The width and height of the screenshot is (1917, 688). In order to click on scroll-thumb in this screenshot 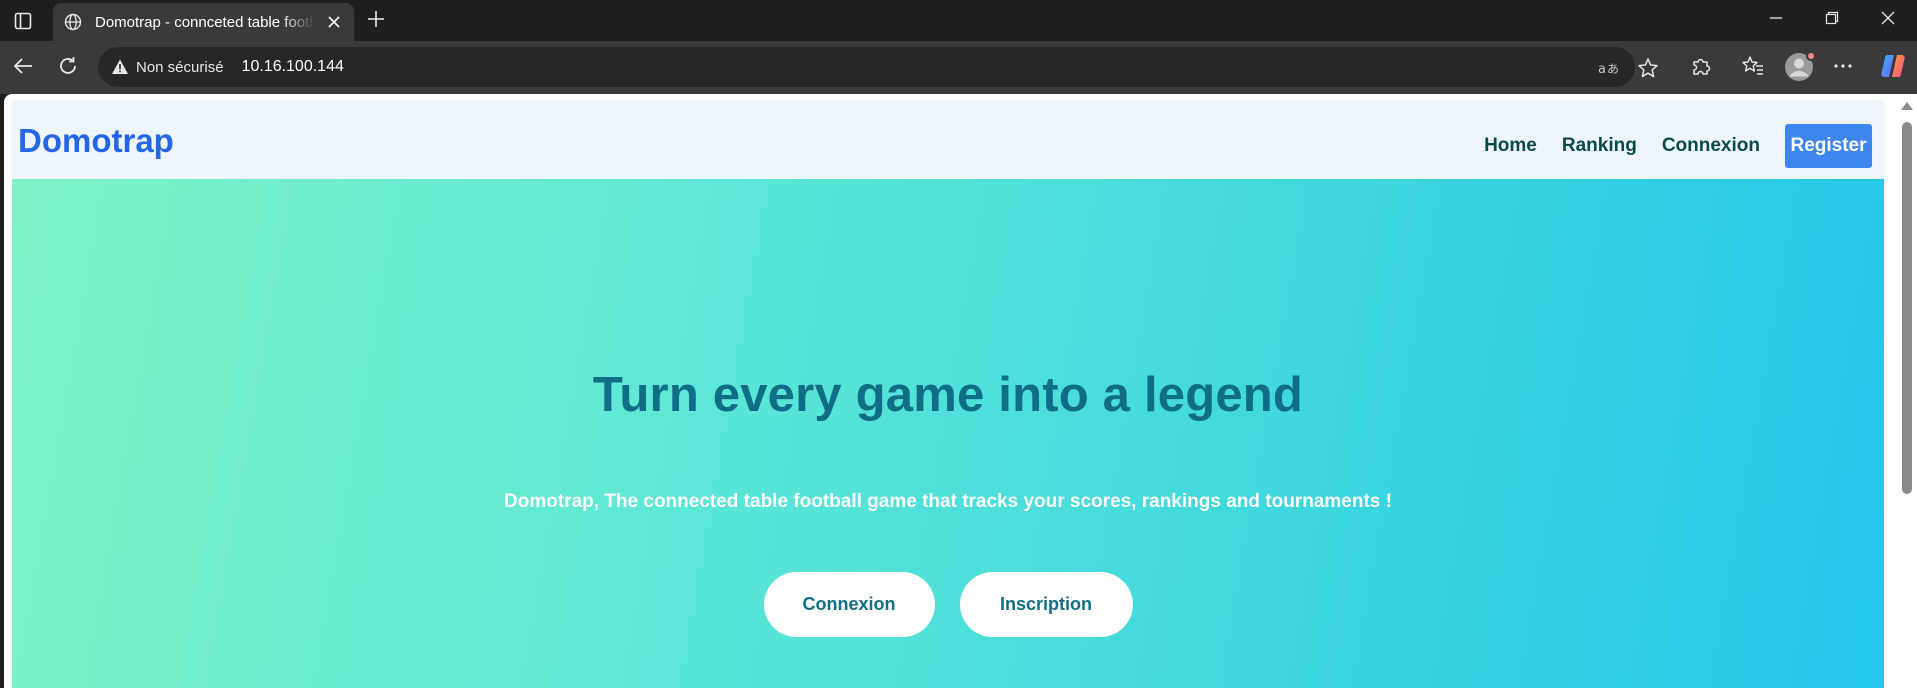, I will do `click(1907, 308)`.